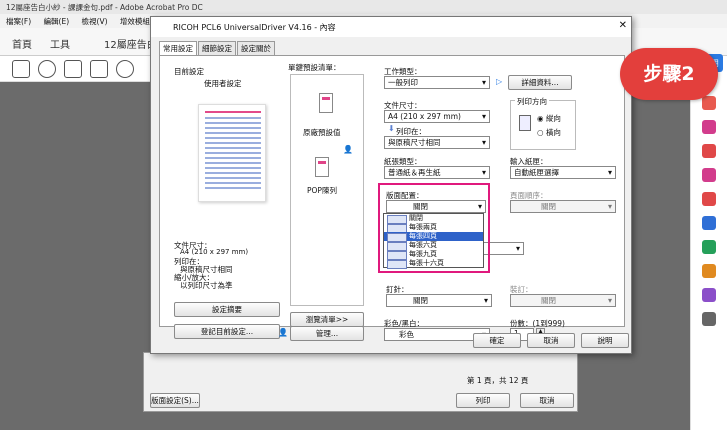 The image size is (727, 430). What do you see at coordinates (47, 69) in the screenshot?
I see `upload-icon` at bounding box center [47, 69].